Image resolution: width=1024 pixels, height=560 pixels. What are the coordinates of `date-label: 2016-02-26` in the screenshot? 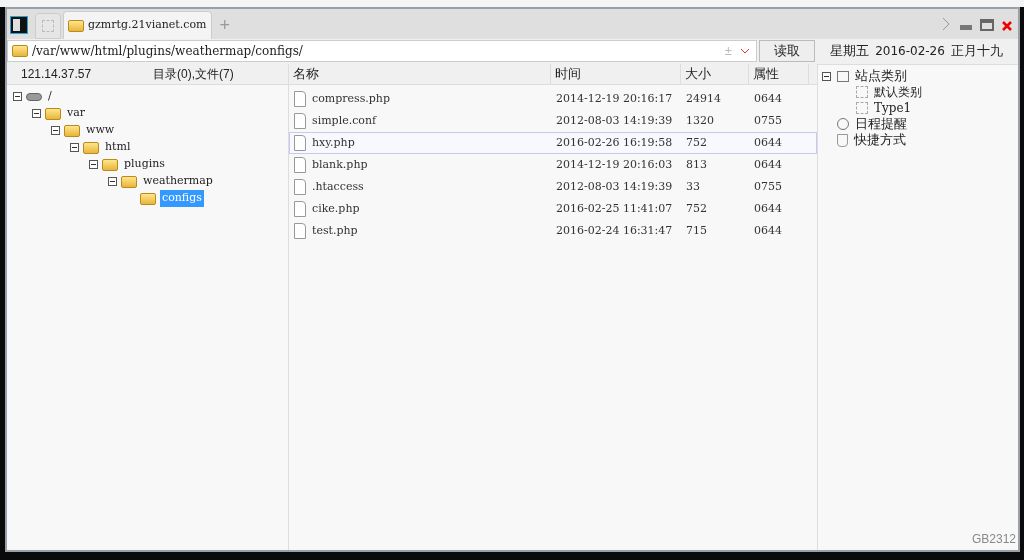 It's located at (910, 51).